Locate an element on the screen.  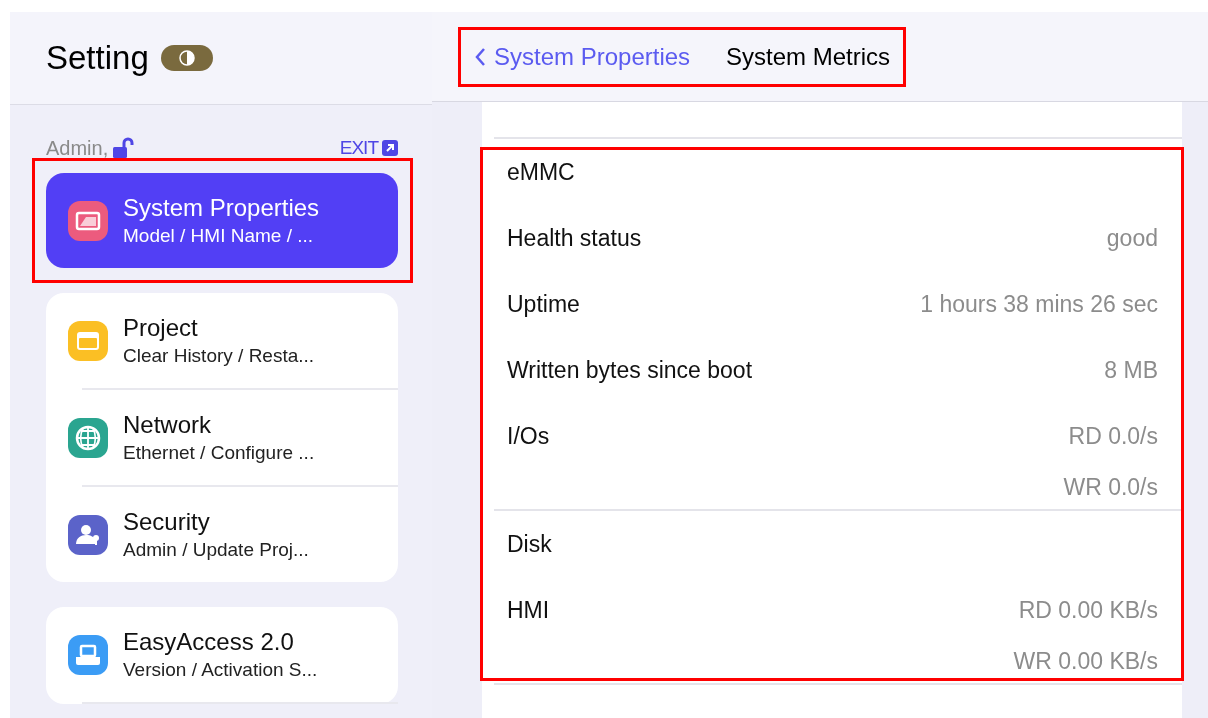
display-icon is located at coordinates (88, 220).